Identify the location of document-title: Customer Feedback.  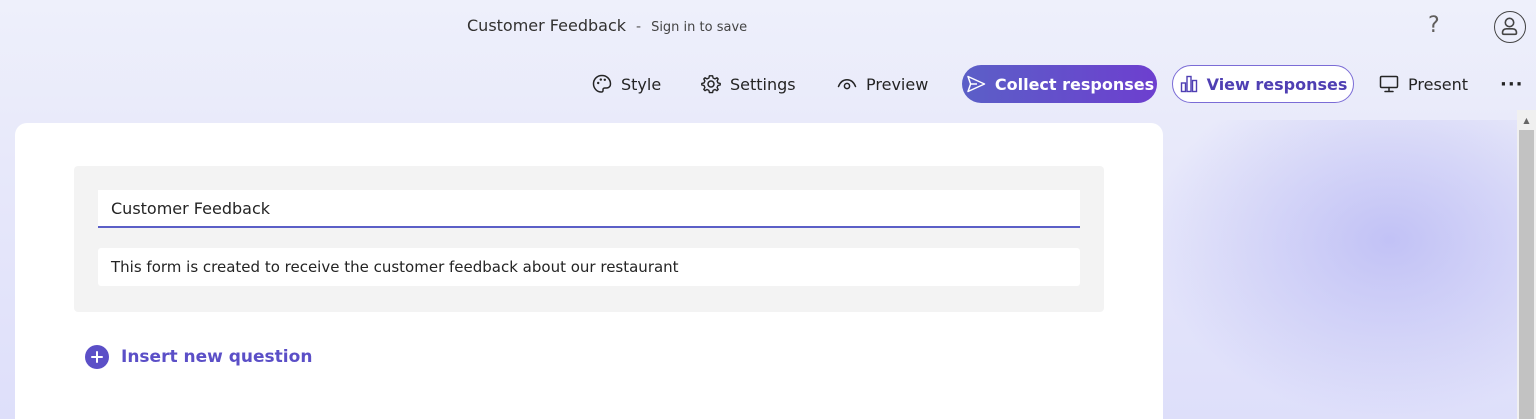
(546, 25).